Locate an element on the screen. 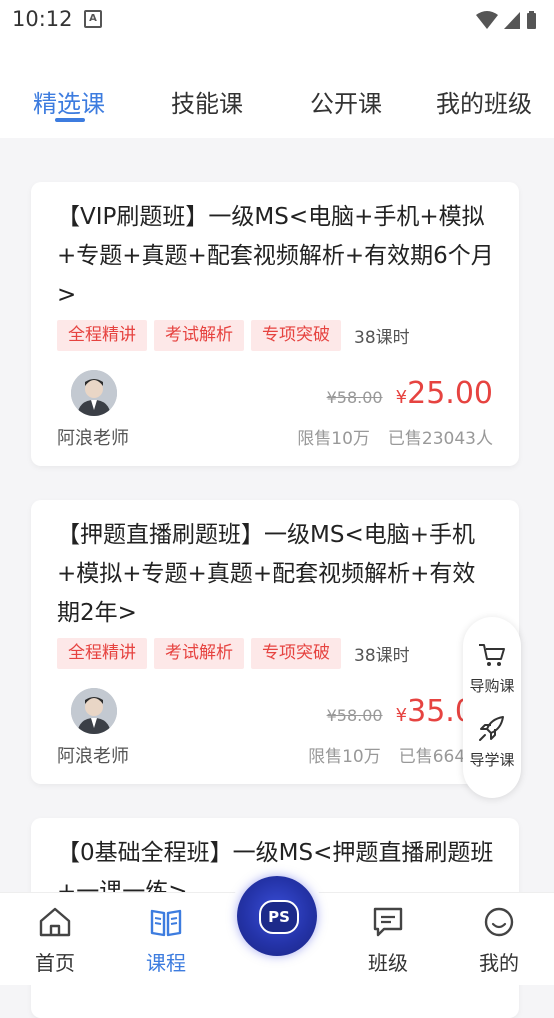 This screenshot has height=1018, width=554. status-icons is located at coordinates (507, 22).